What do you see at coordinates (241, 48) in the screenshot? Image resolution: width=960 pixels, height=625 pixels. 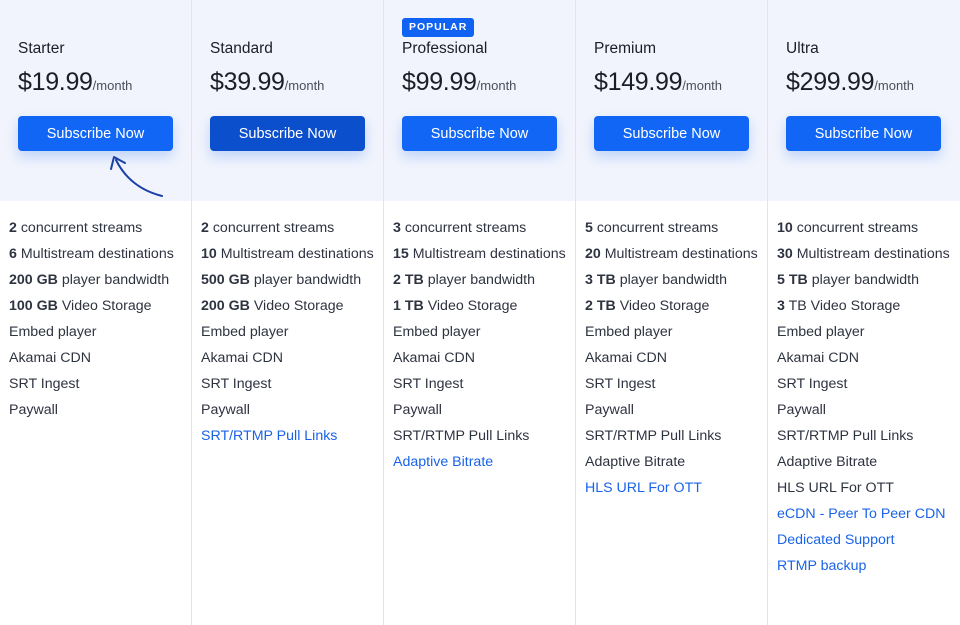 I see `plan-name: Standard` at bounding box center [241, 48].